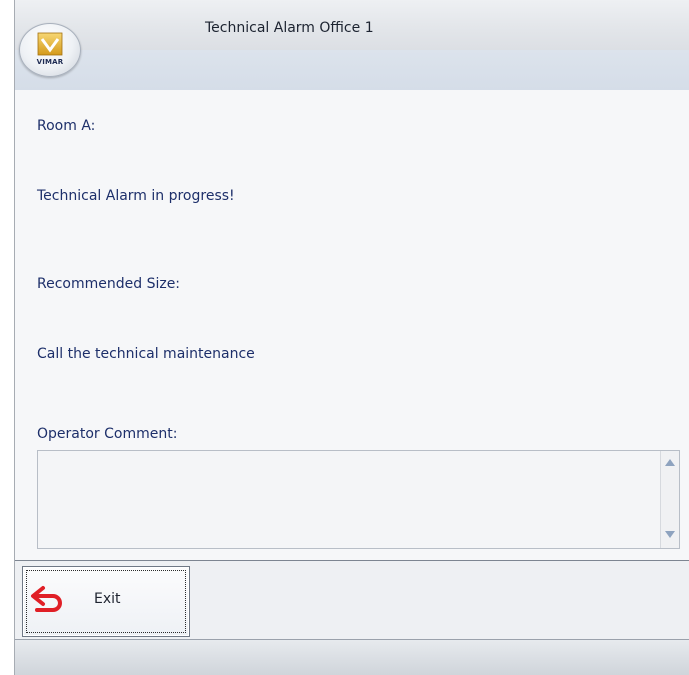 Image resolution: width=689 pixels, height=675 pixels. I want to click on bottom-toolbar: Exit, so click(352, 600).